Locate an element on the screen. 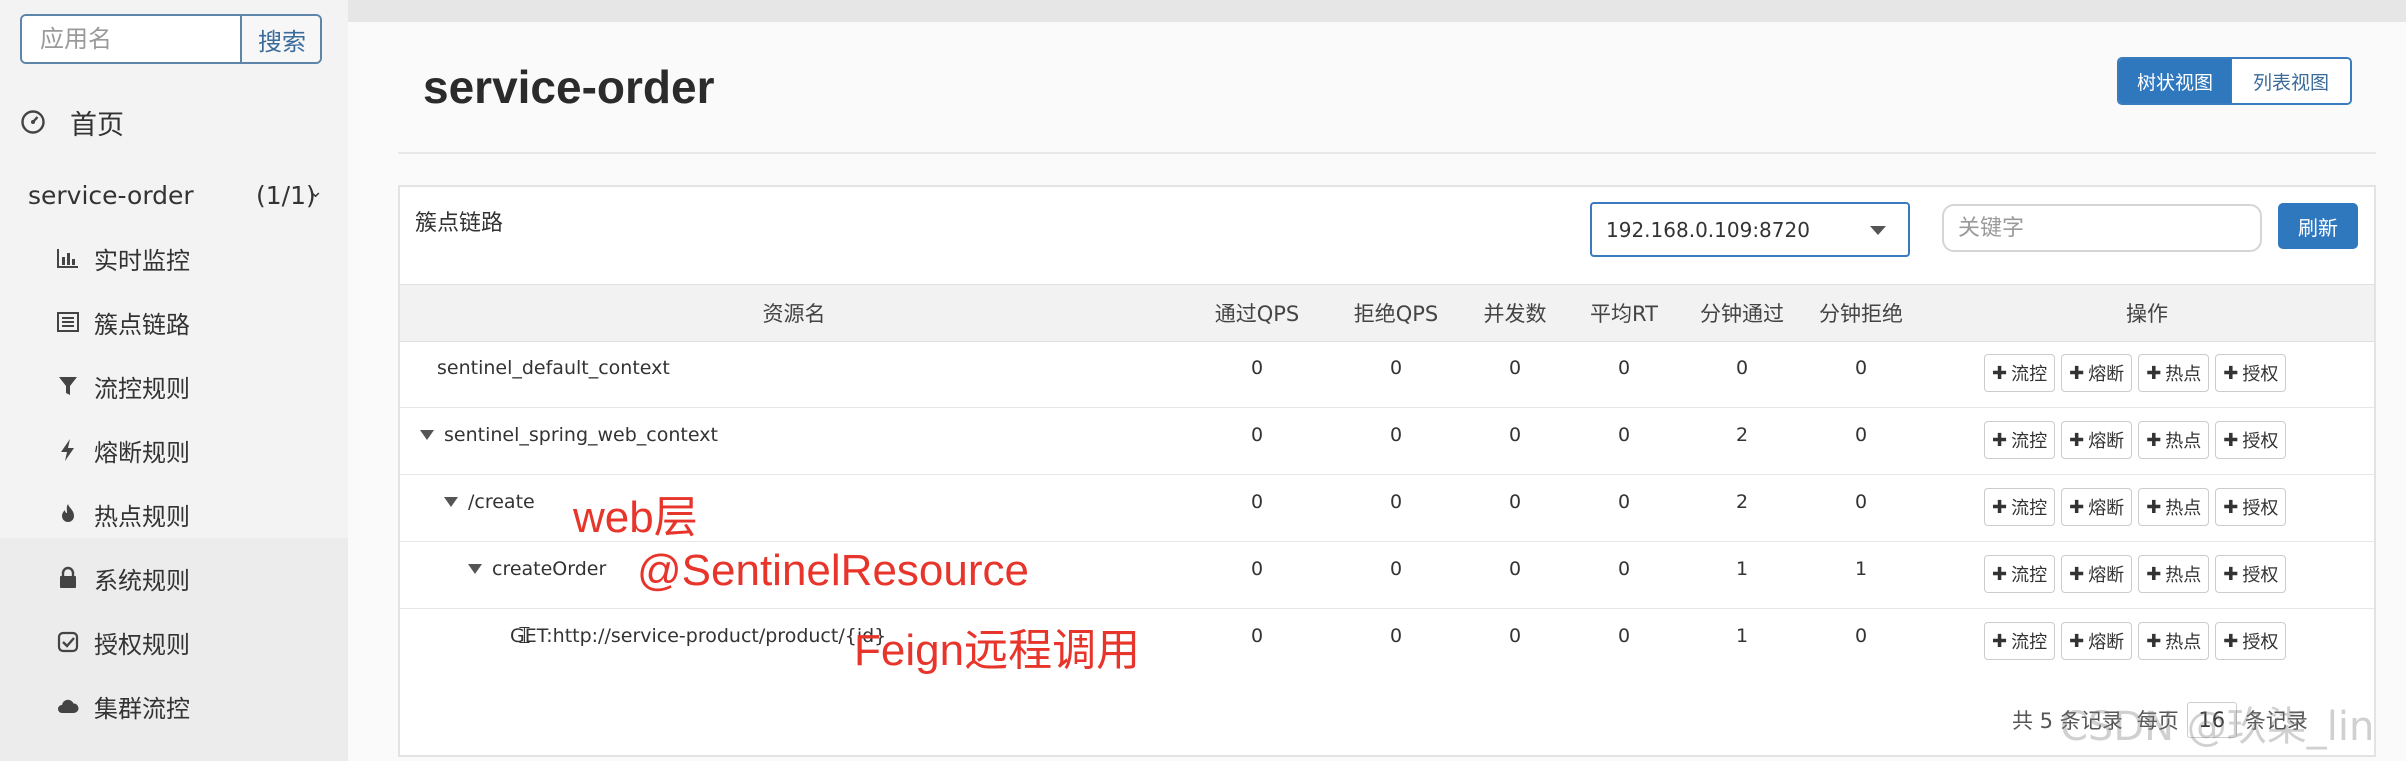 This screenshot has height=761, width=2406. sidebar-item-authority-rules: 授权规则 is located at coordinates (123, 642).